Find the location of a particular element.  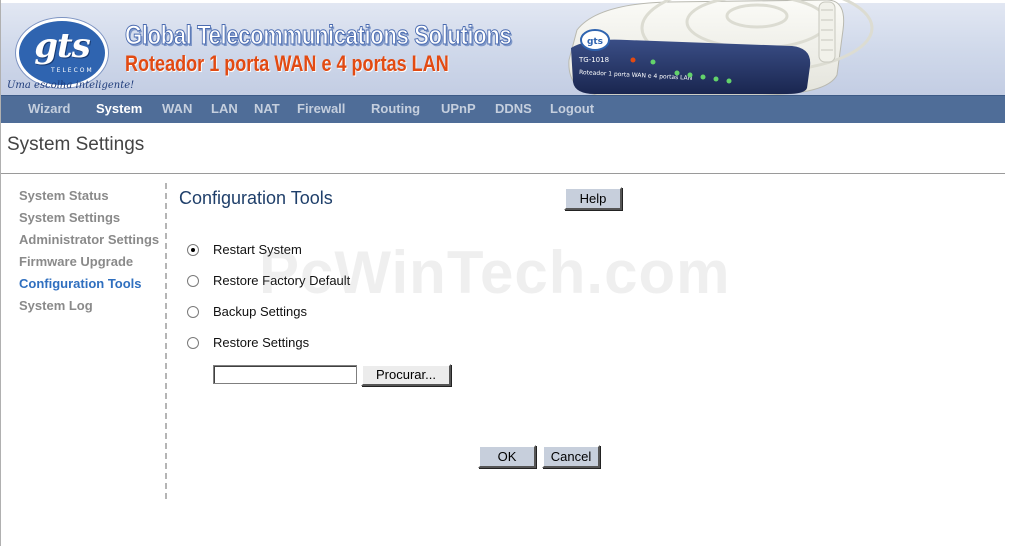

nav-logout: Logout is located at coordinates (572, 108).